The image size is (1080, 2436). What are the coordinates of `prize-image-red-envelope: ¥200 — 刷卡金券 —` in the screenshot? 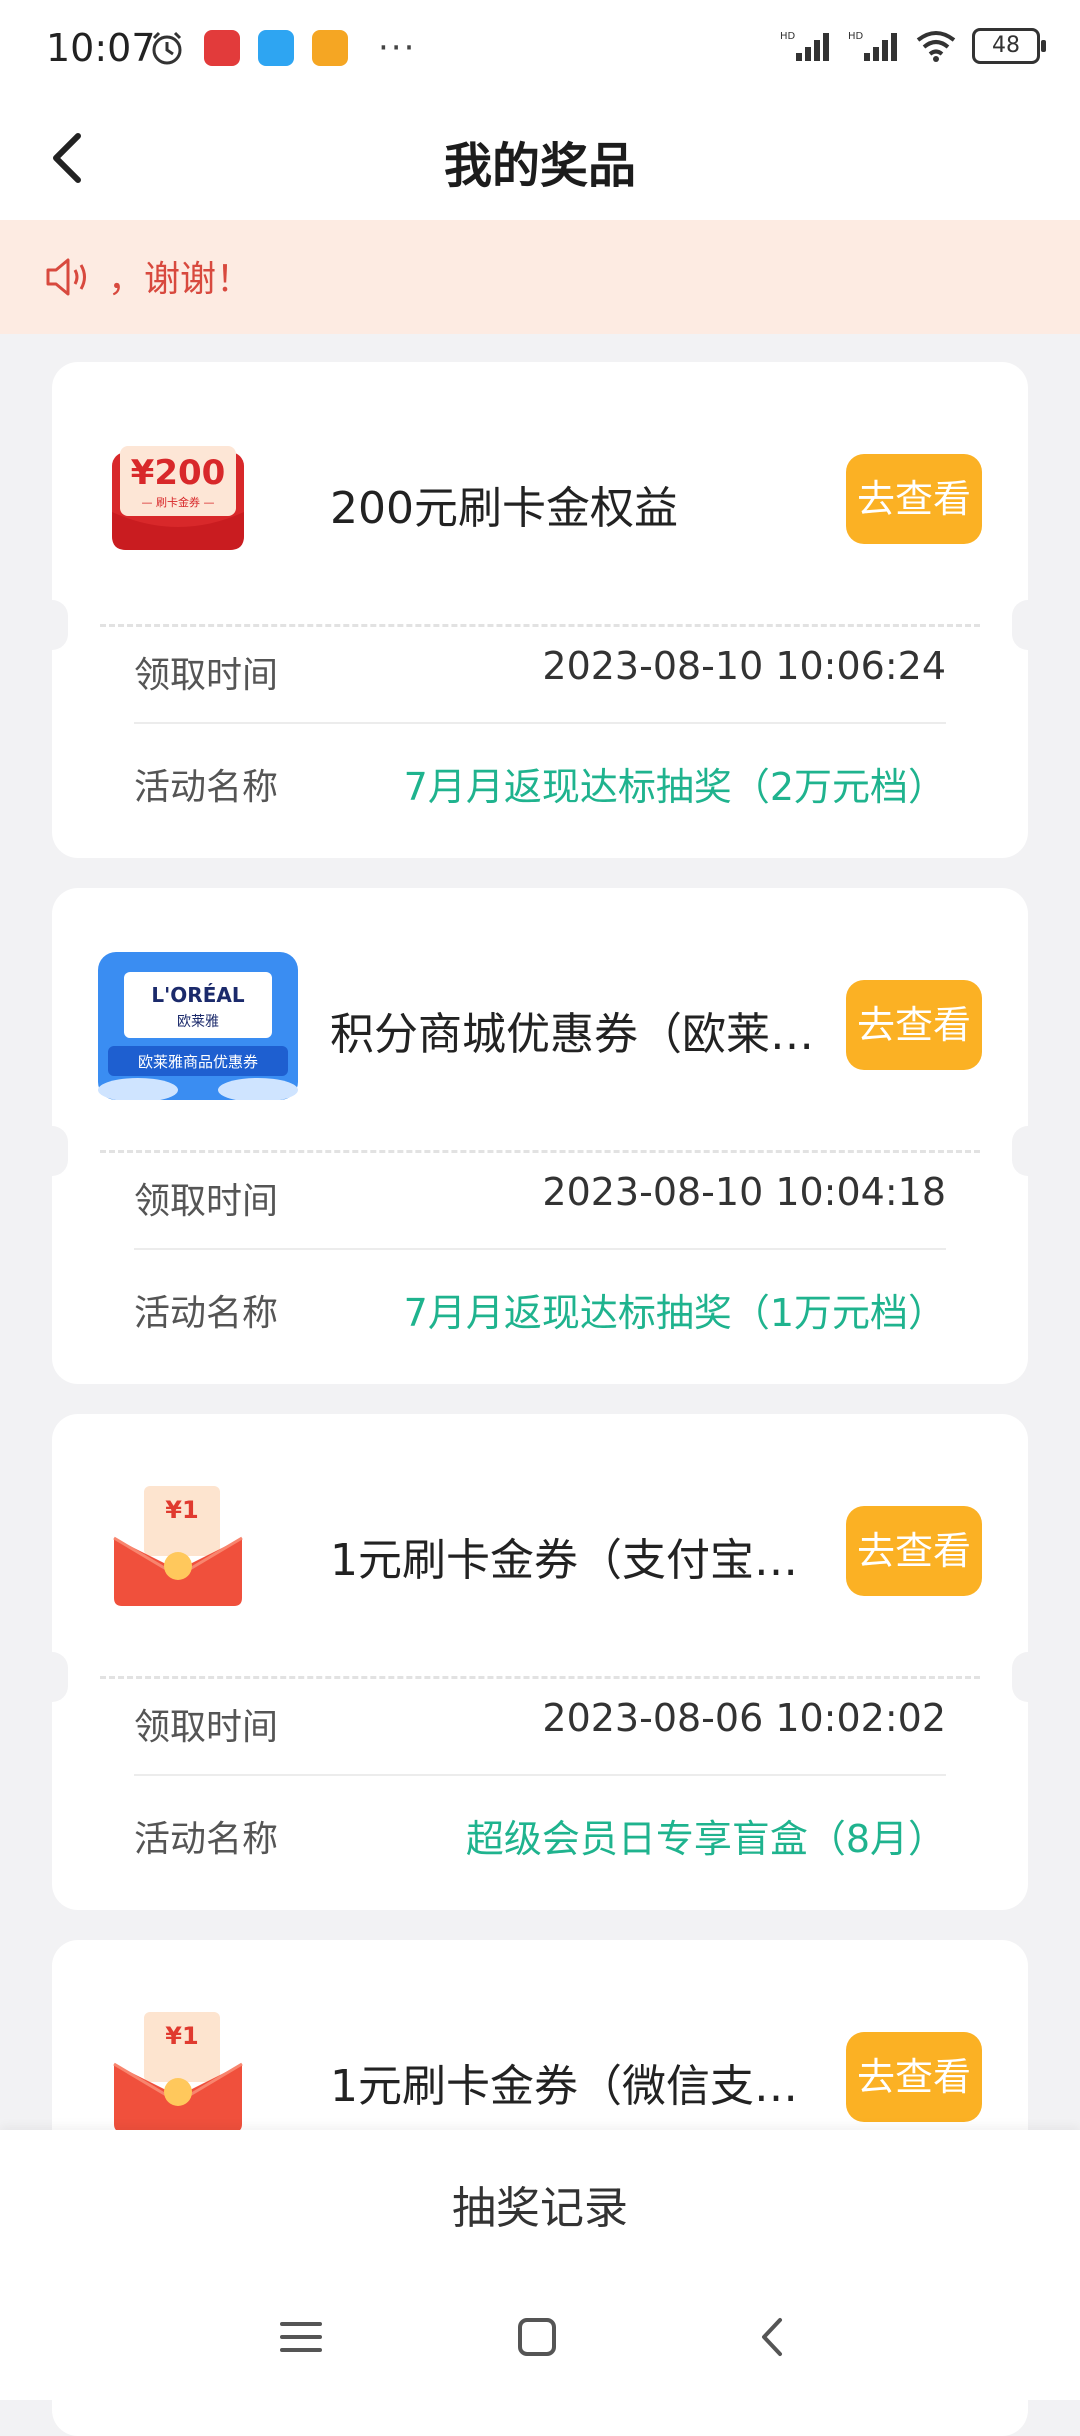 It's located at (178, 497).